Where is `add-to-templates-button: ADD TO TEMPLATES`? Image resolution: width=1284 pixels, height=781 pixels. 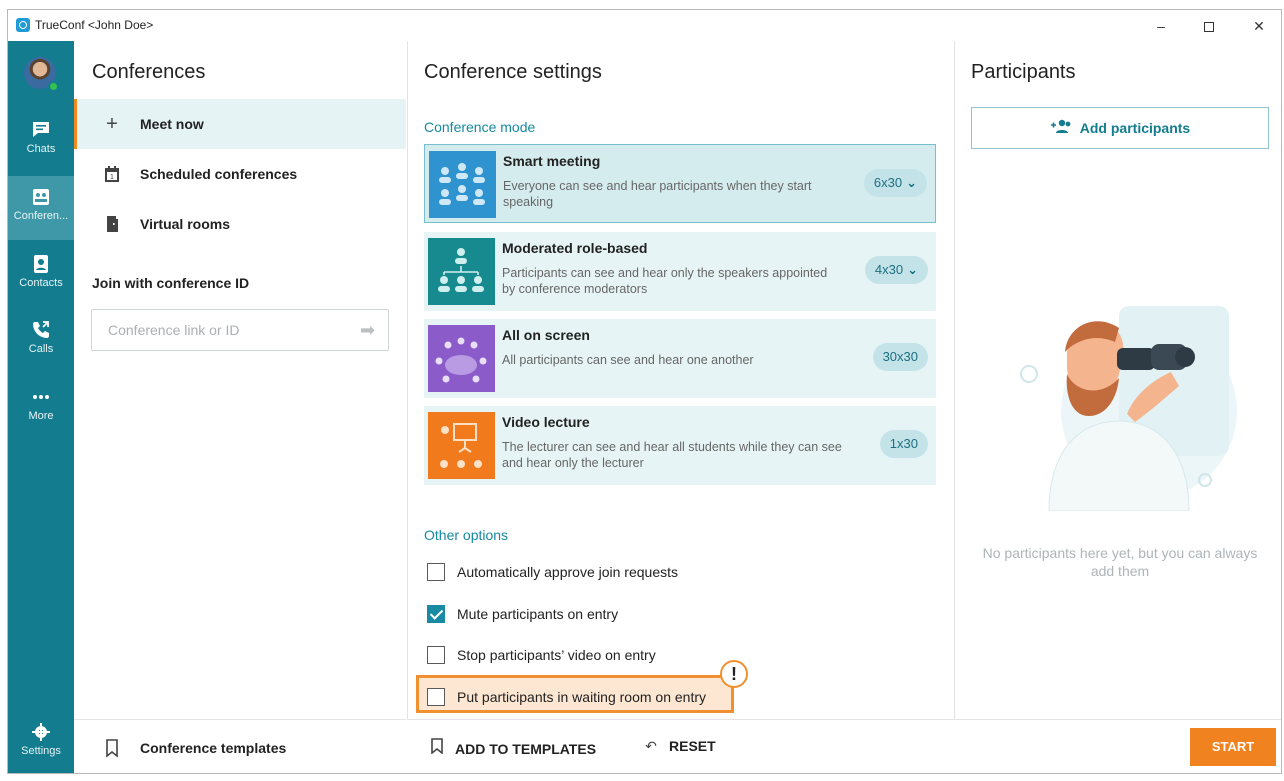 add-to-templates-button: ADD TO TEMPLATES is located at coordinates (511, 749).